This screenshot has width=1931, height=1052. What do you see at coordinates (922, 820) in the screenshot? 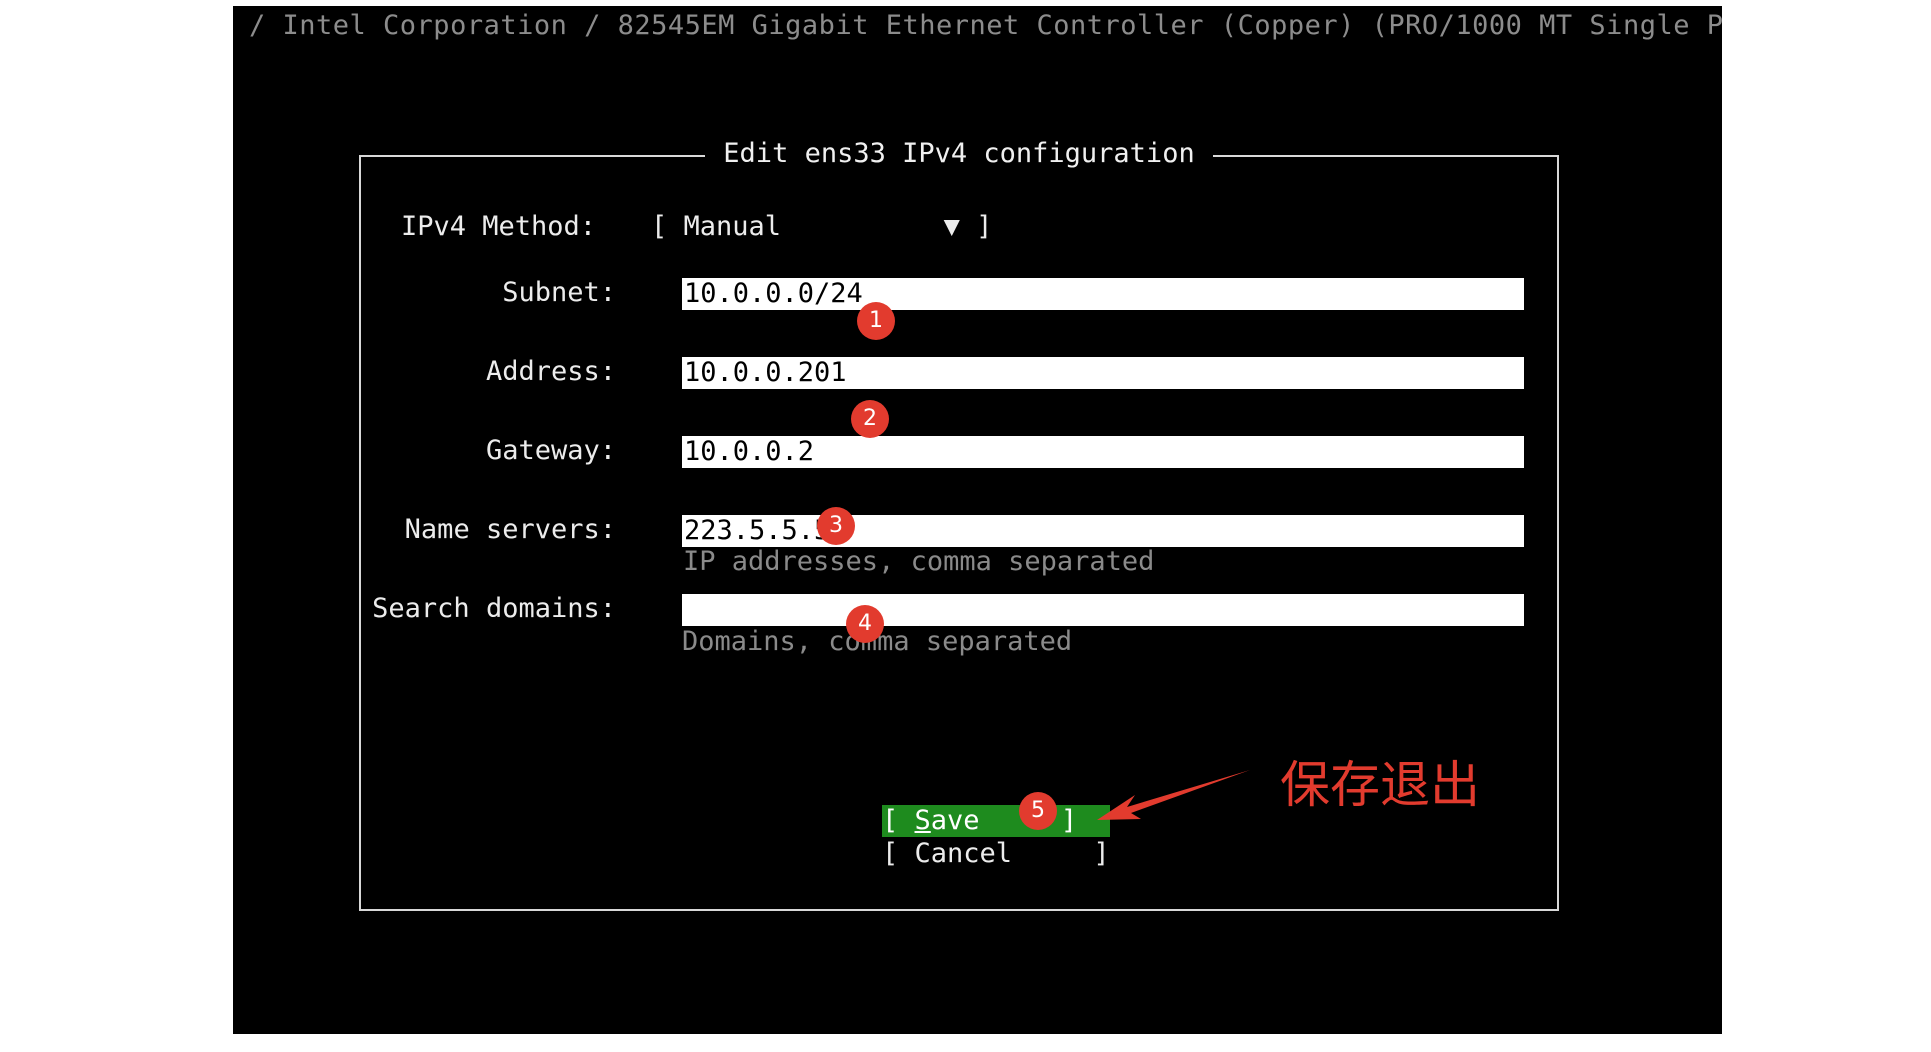
I see `save-hotkey: S` at bounding box center [922, 820].